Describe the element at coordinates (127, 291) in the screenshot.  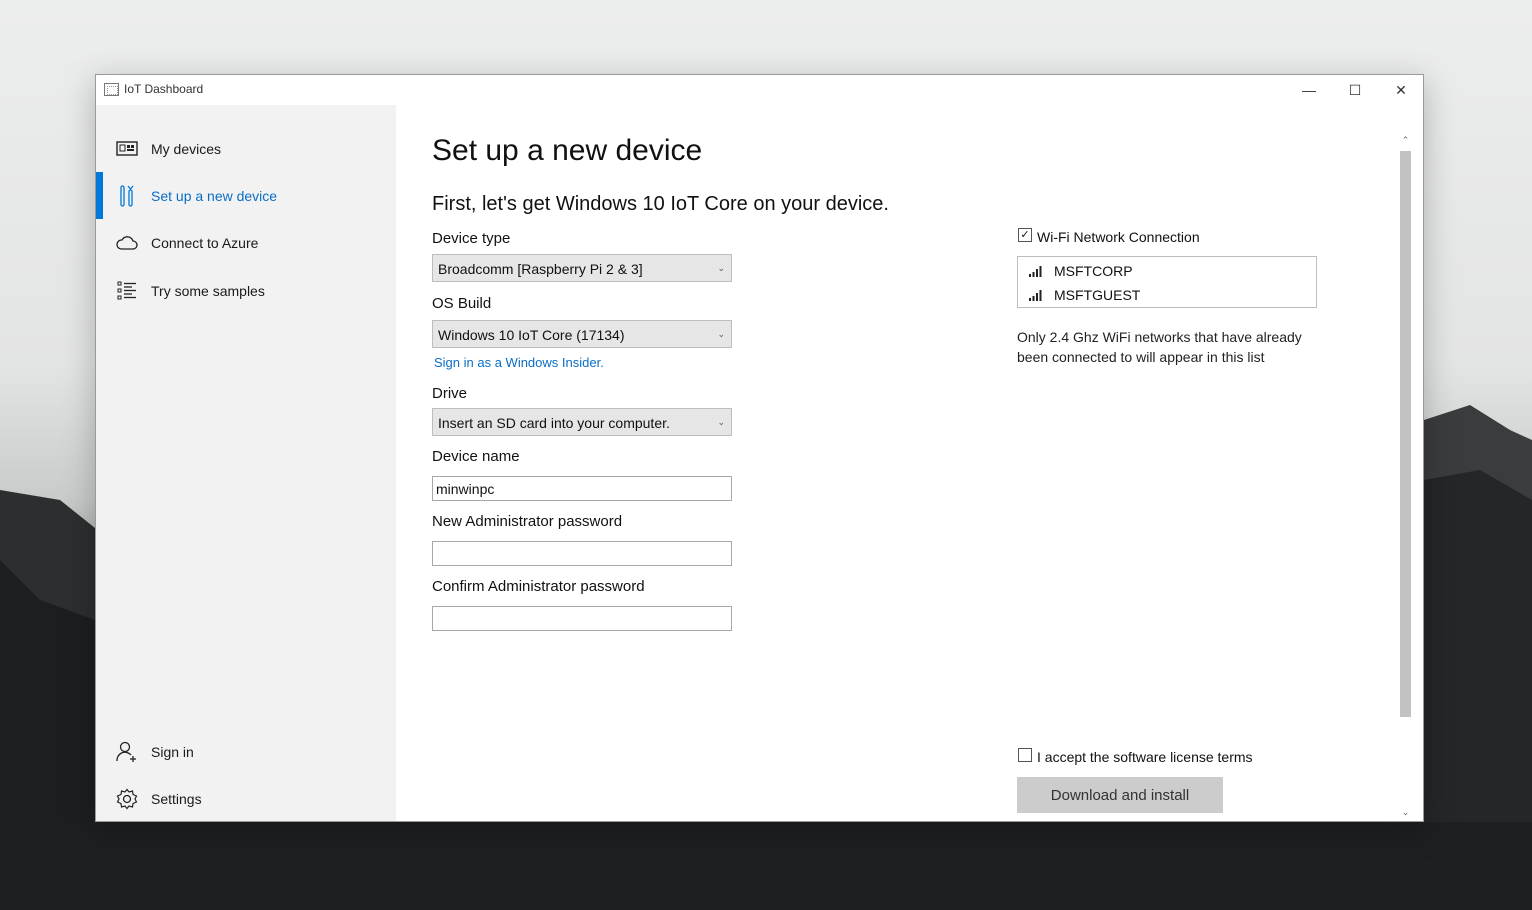
I see `list-icon` at that location.